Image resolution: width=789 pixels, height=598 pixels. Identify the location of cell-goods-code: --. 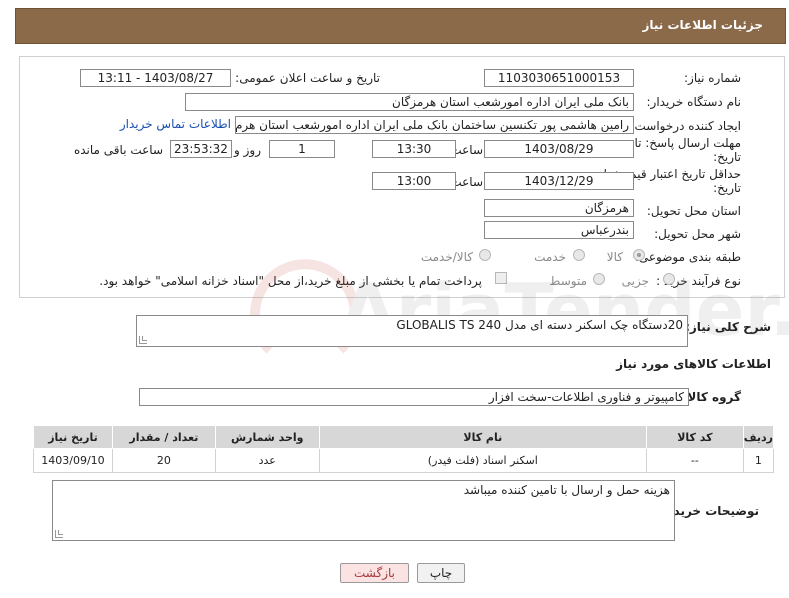
(694, 460).